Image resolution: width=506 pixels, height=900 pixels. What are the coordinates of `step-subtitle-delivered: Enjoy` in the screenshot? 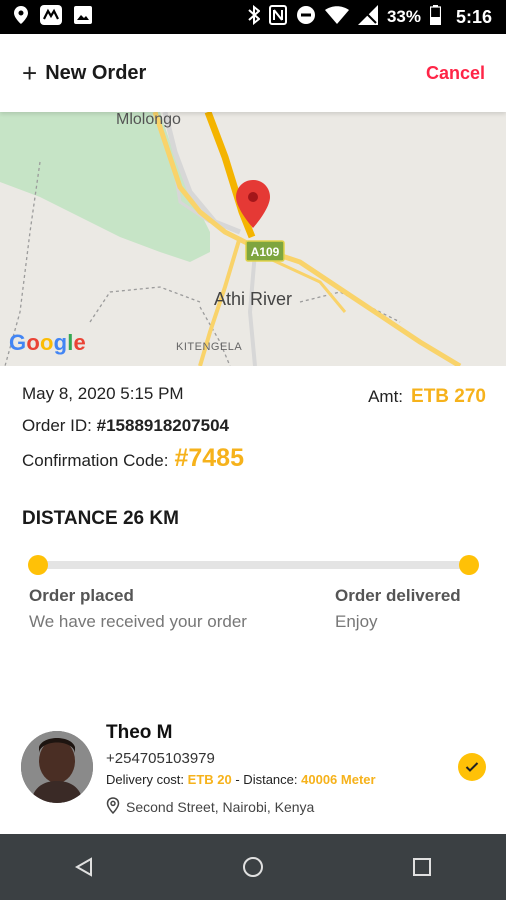 It's located at (356, 621).